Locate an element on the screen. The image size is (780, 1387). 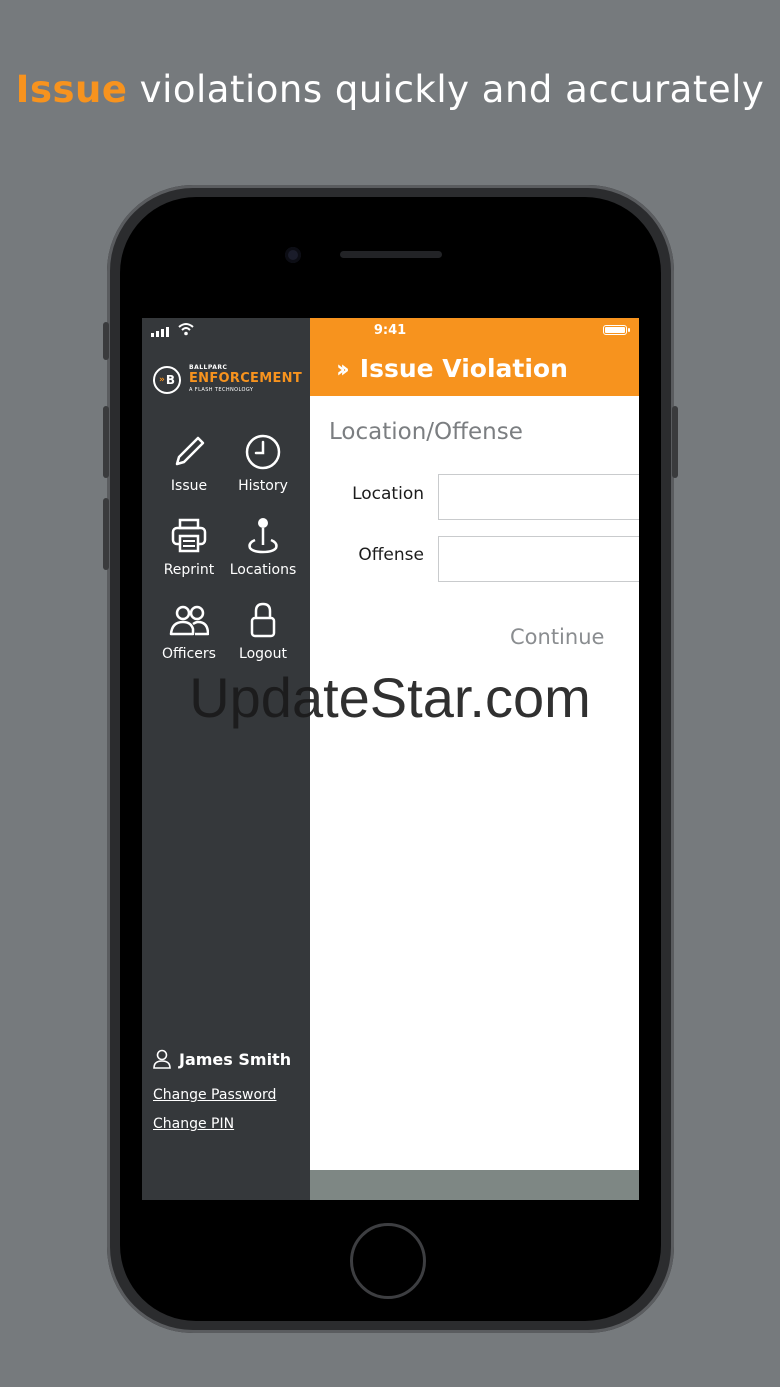
change-pin-link: Change PIN is located at coordinates (193, 1124).